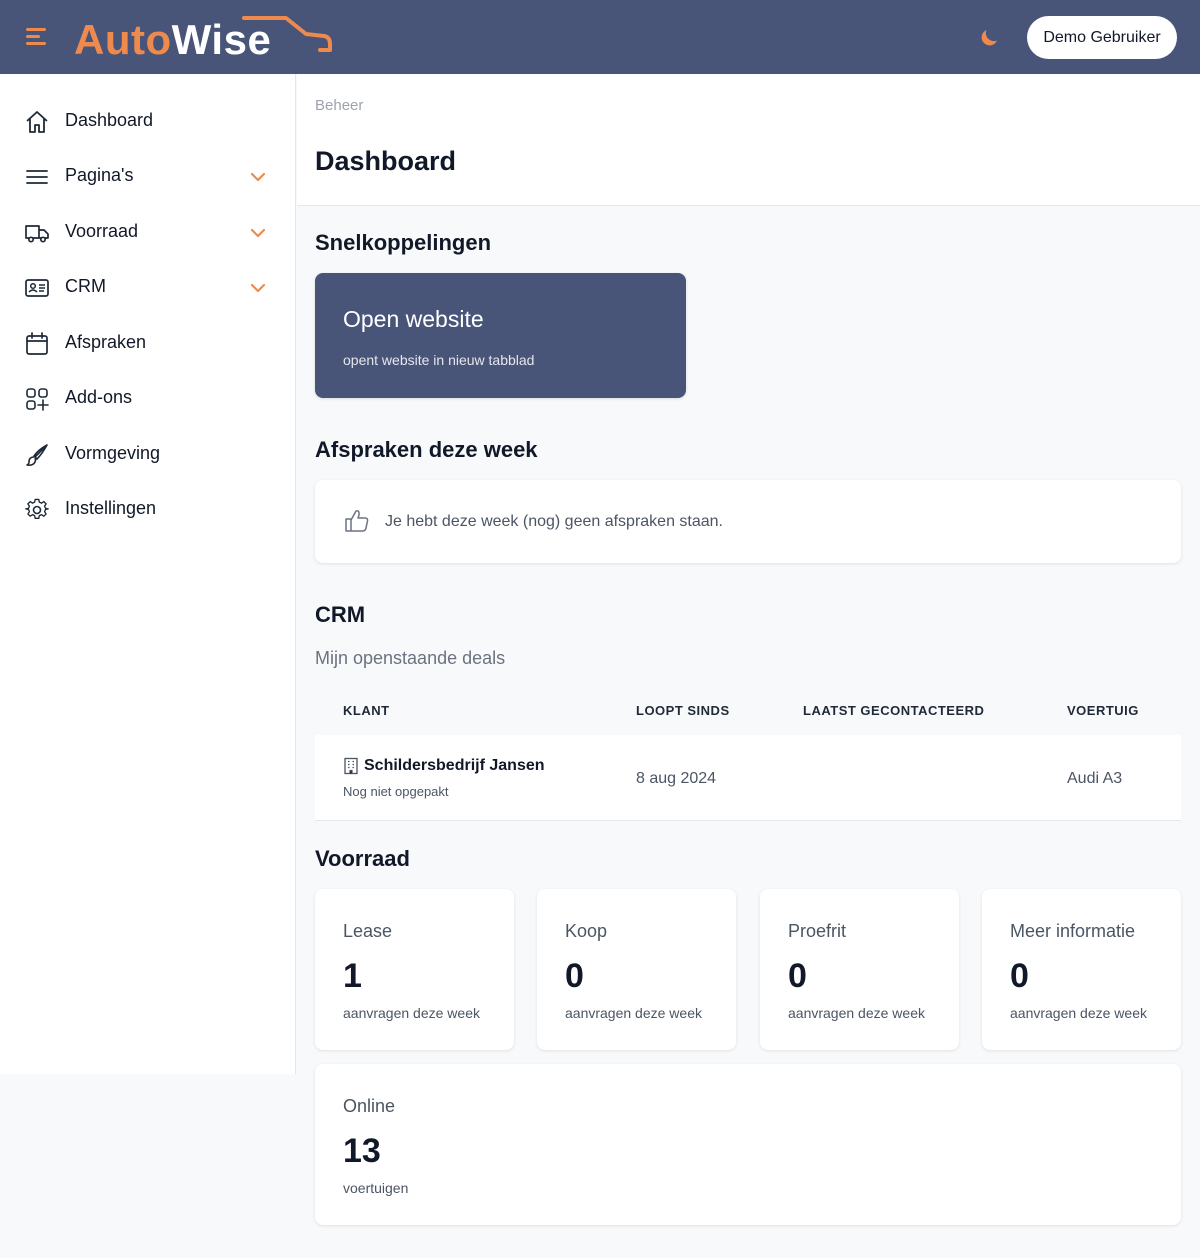  Describe the element at coordinates (37, 234) in the screenshot. I see `truck-icon` at that location.